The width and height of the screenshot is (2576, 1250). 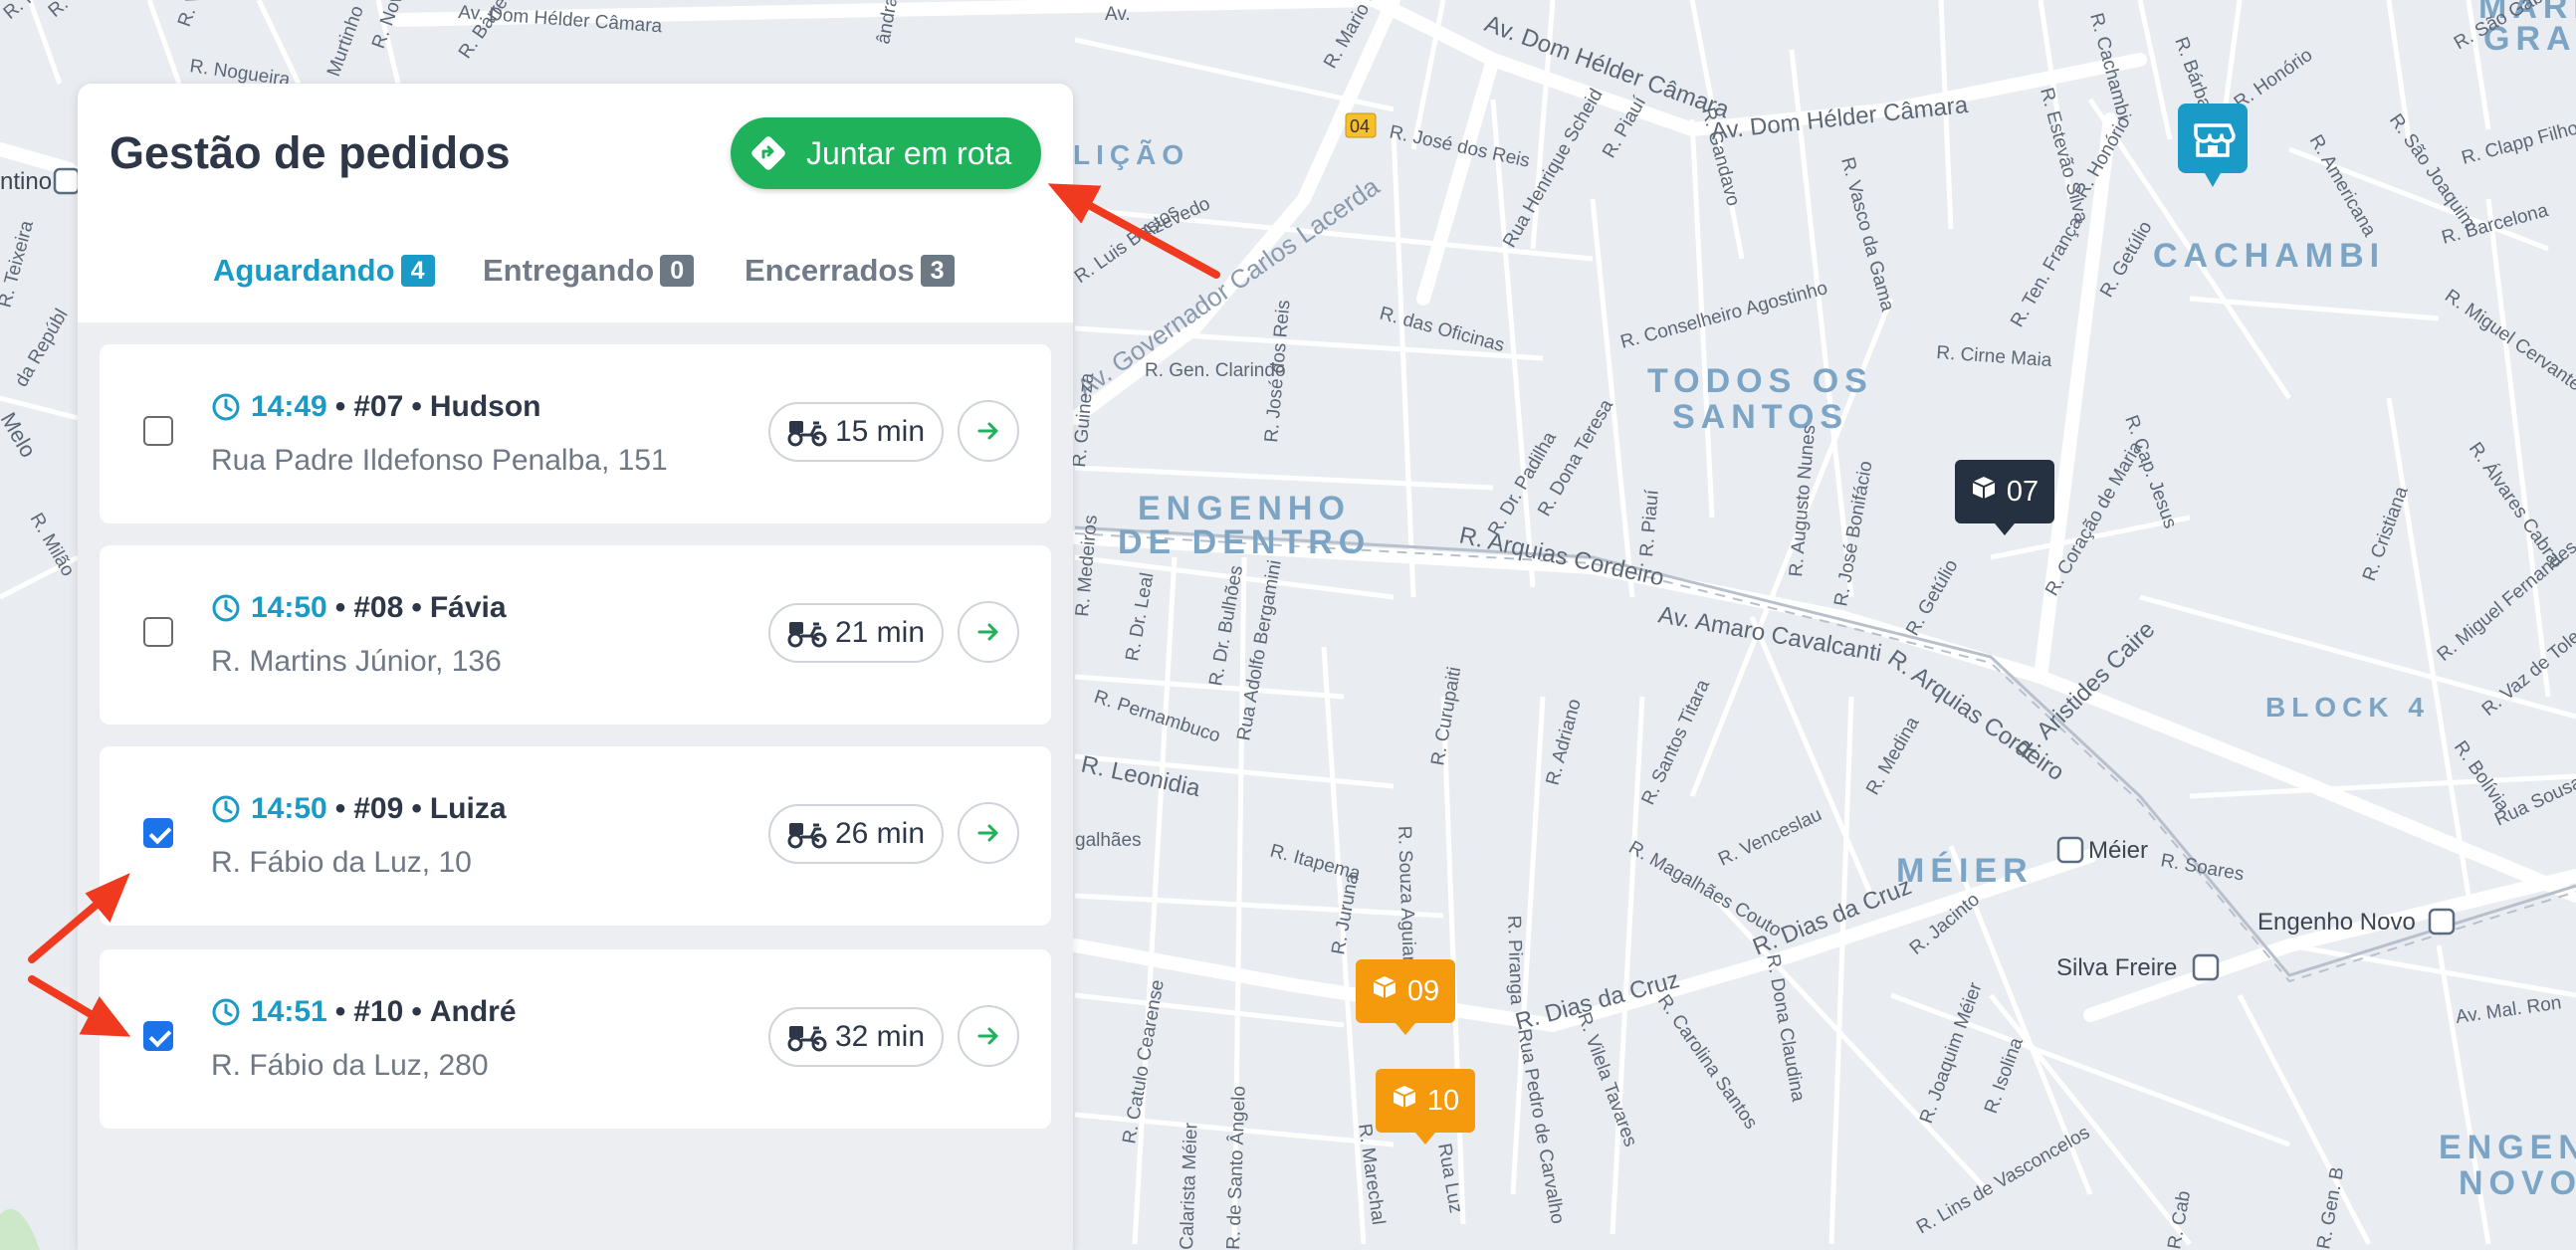 I want to click on store-pin, so click(x=2213, y=148).